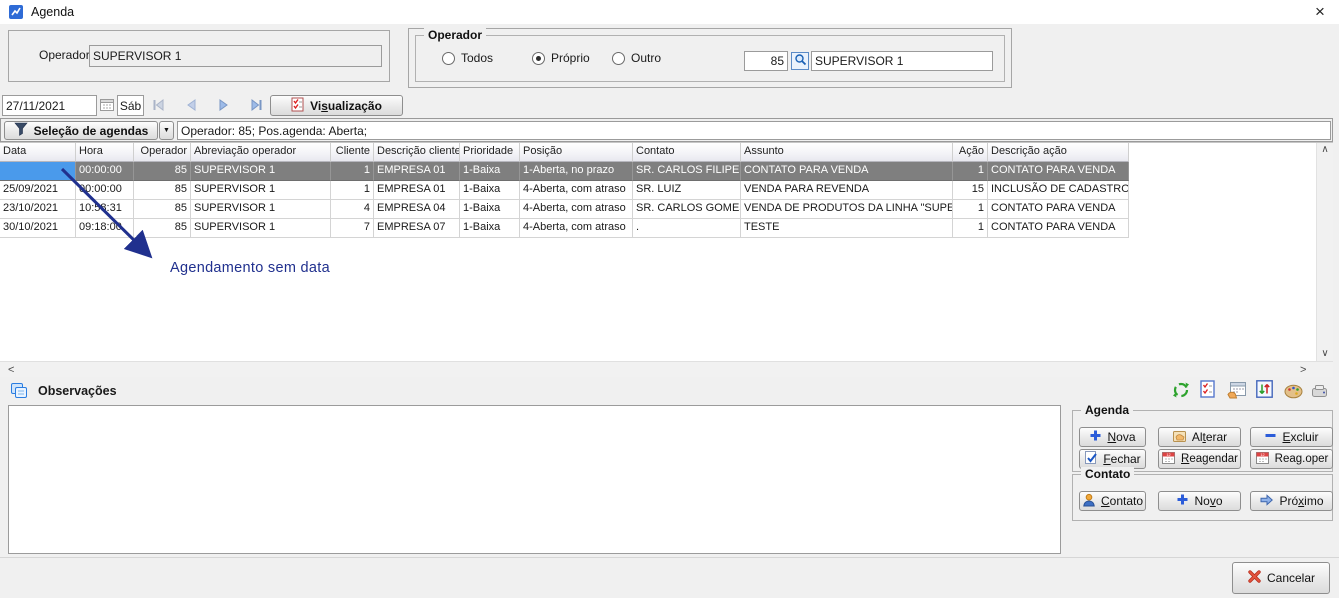 The height and width of the screenshot is (598, 1339). I want to click on grid-header-cell: Assunto, so click(847, 152).